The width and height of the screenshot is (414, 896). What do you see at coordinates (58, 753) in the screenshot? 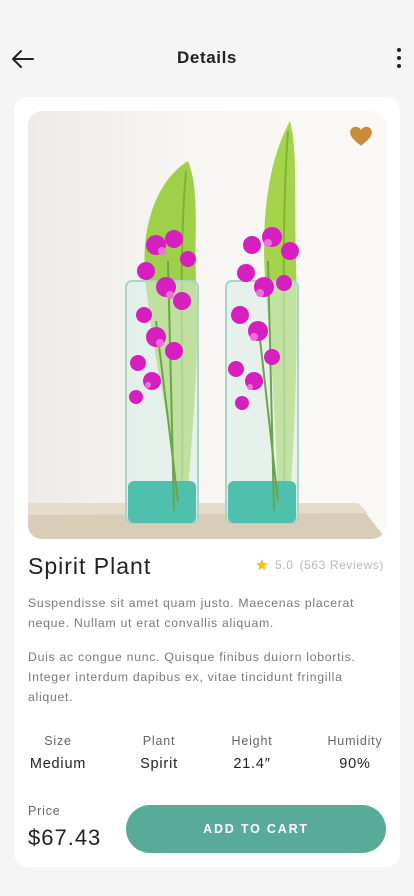
I see `spec-size: Size Medium` at bounding box center [58, 753].